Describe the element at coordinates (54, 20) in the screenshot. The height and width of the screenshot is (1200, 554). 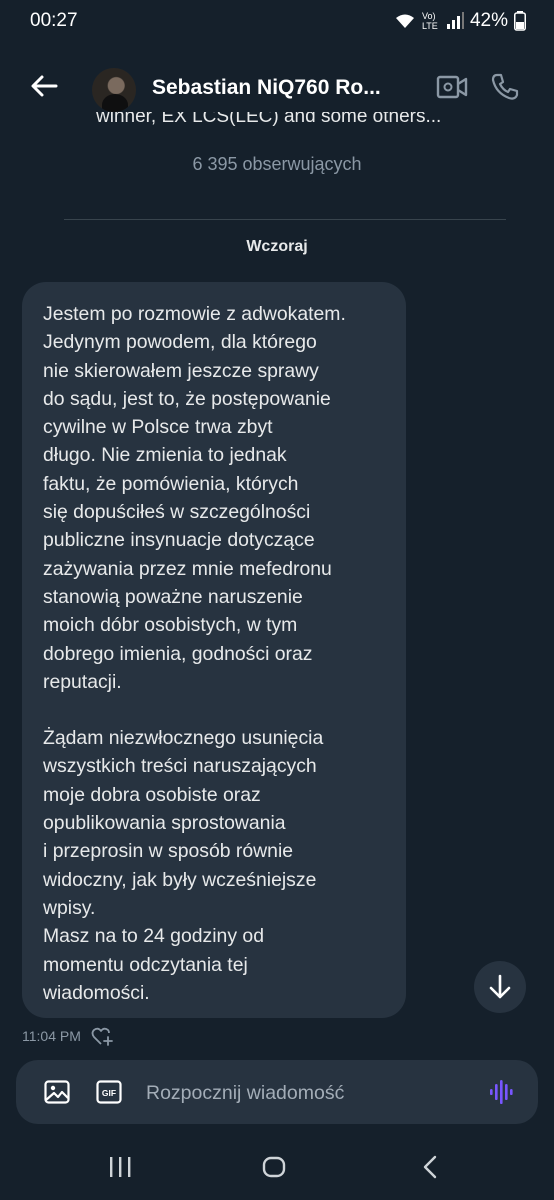
I see `status-time: 00:27` at that location.